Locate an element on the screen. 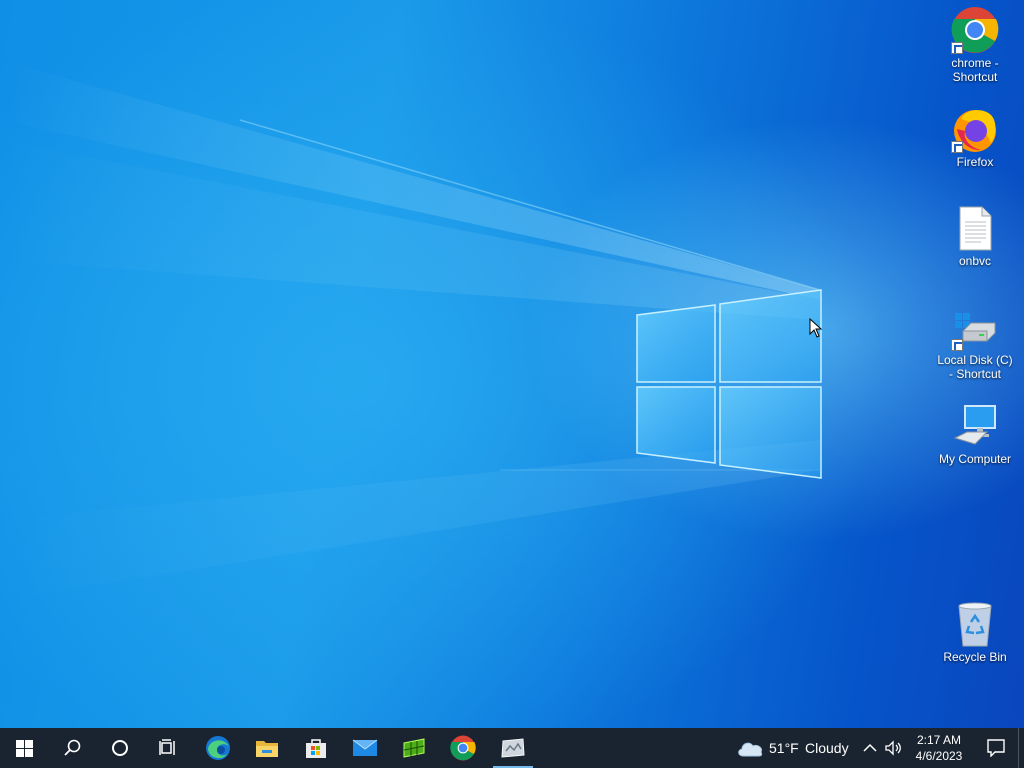 This screenshot has height=768, width=1024. show-desktop-button is located at coordinates (1021, 748).